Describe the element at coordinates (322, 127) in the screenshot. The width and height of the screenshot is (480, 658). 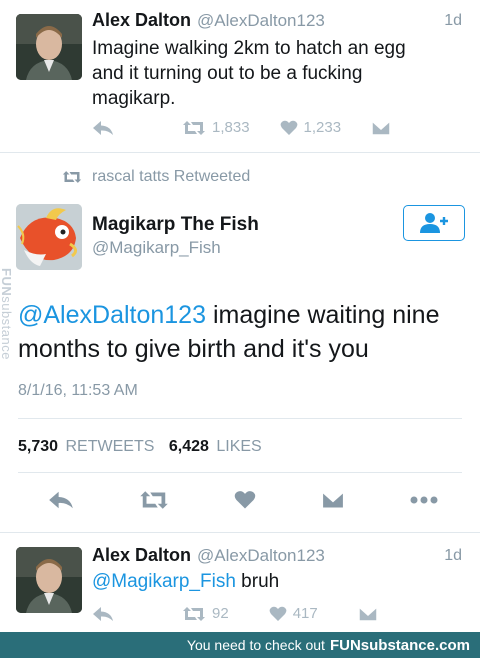
I see `like-count: 1,233` at that location.